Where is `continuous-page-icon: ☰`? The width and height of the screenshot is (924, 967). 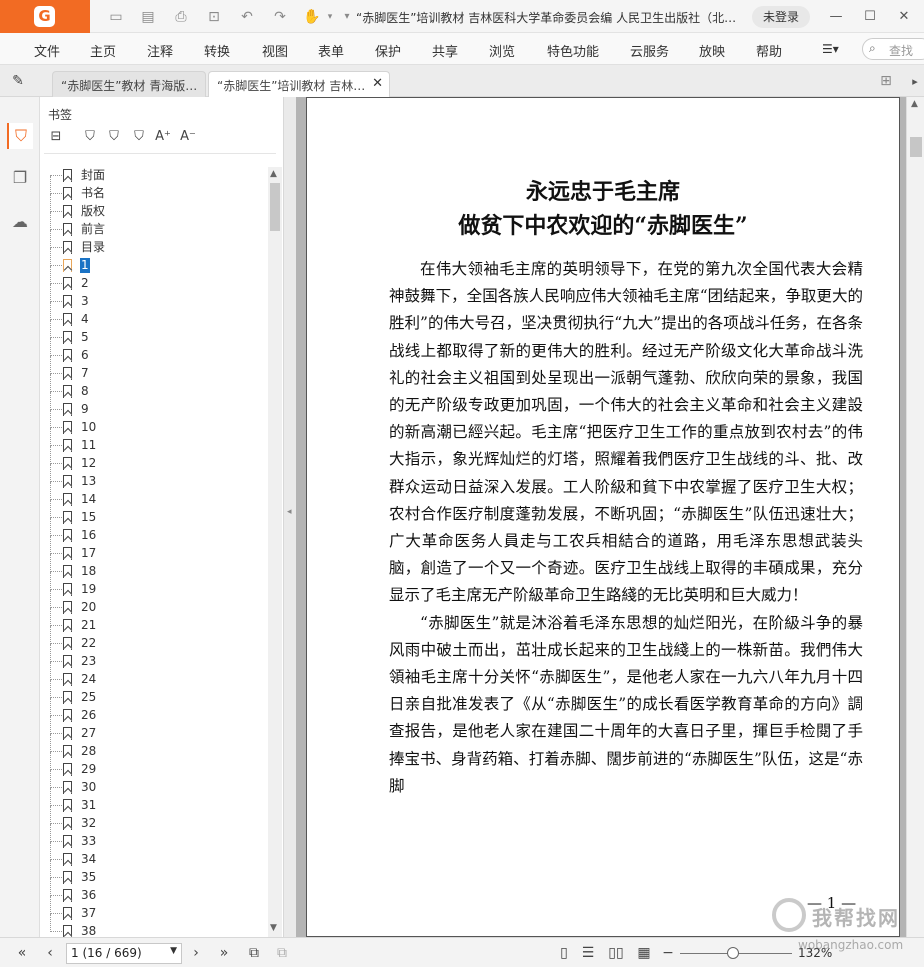
continuous-page-icon: ☰ is located at coordinates (588, 953).